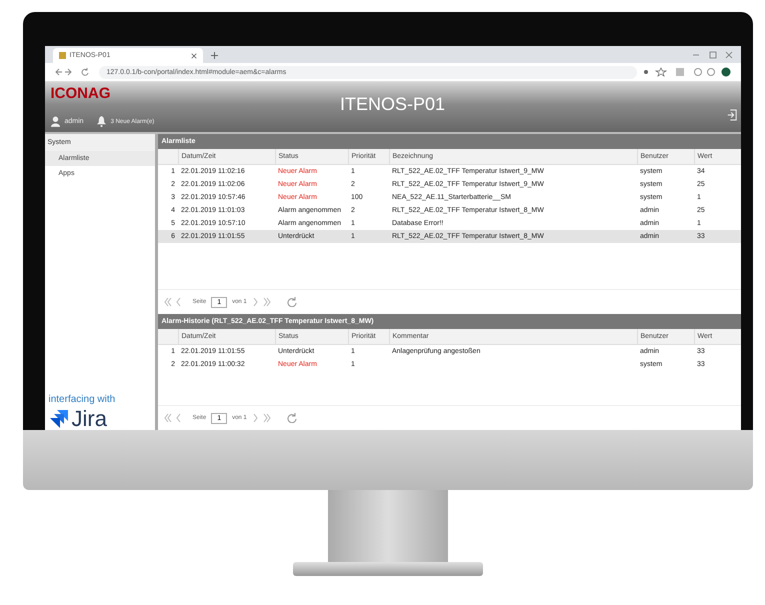 The image size is (765, 605). I want to click on bell-icon, so click(101, 121).